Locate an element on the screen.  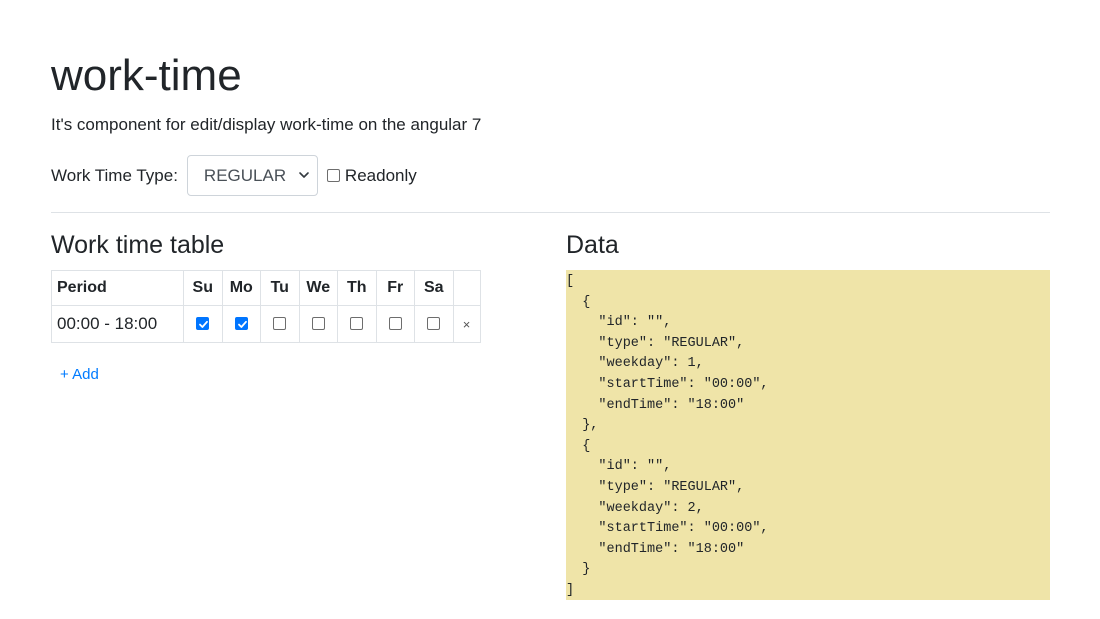
day-checkbox-tu is located at coordinates (280, 324).